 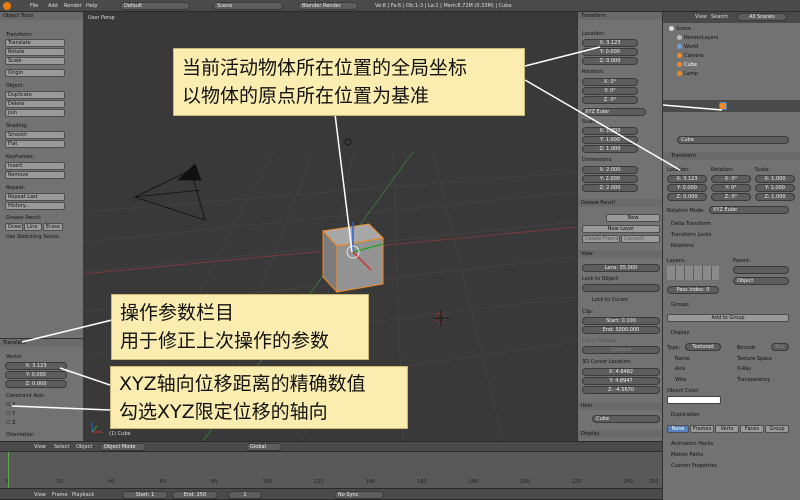 I want to click on gp-delete-frame-button: Delete Frame, so click(x=601, y=239).